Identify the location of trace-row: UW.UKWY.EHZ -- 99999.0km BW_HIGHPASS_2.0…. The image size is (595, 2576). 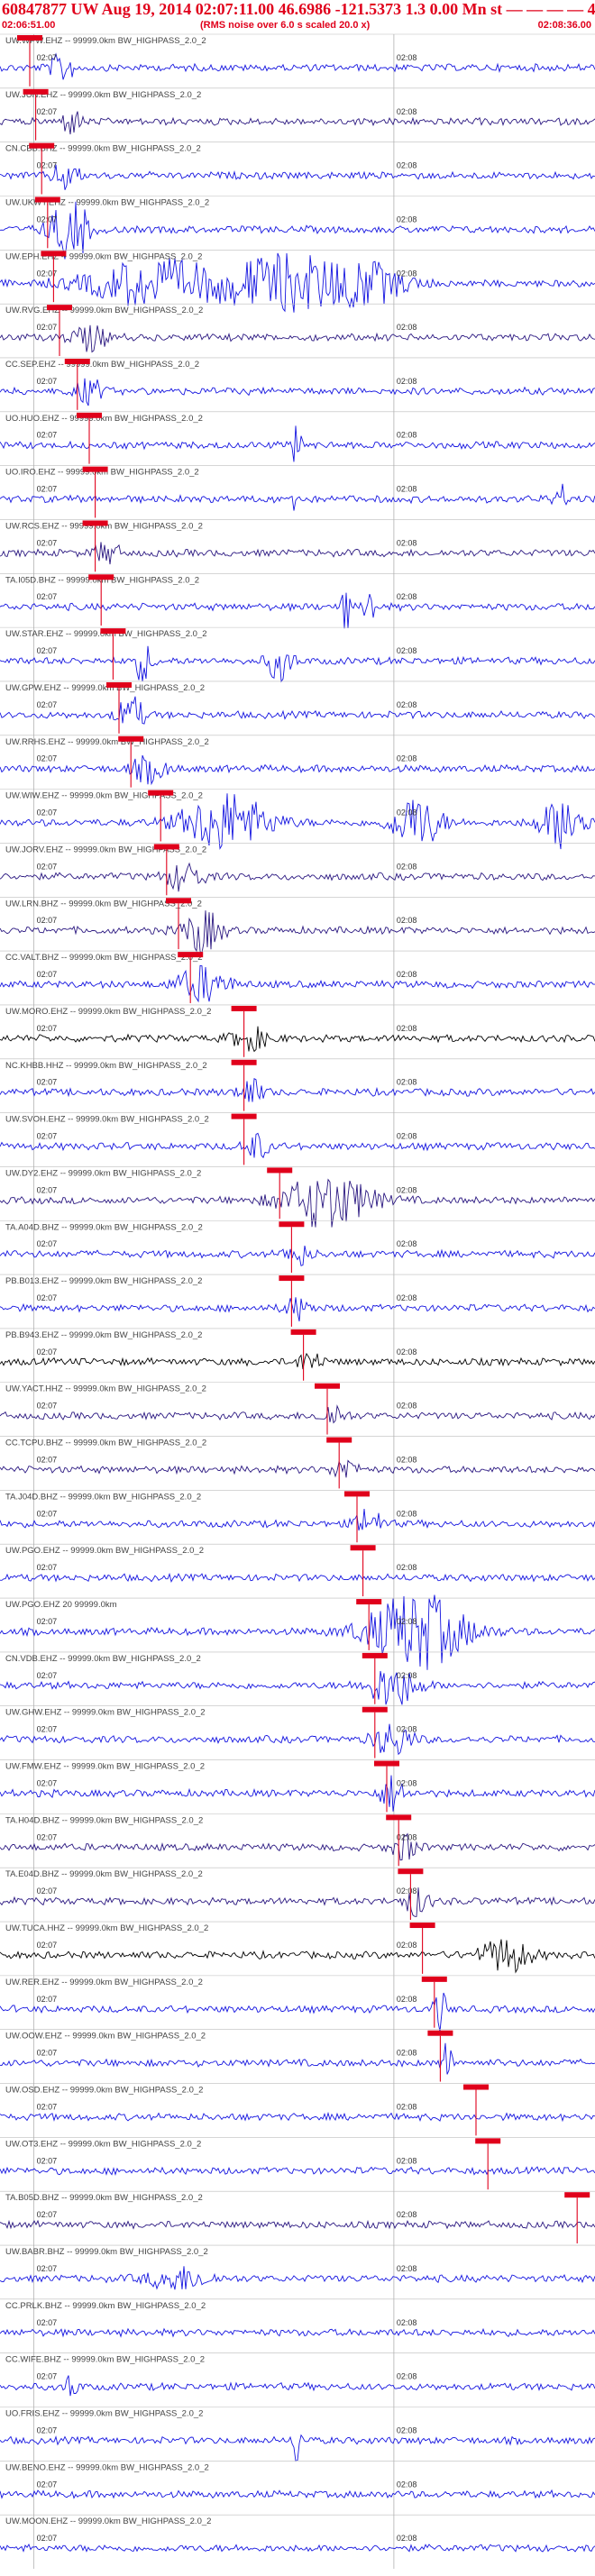
(297, 228).